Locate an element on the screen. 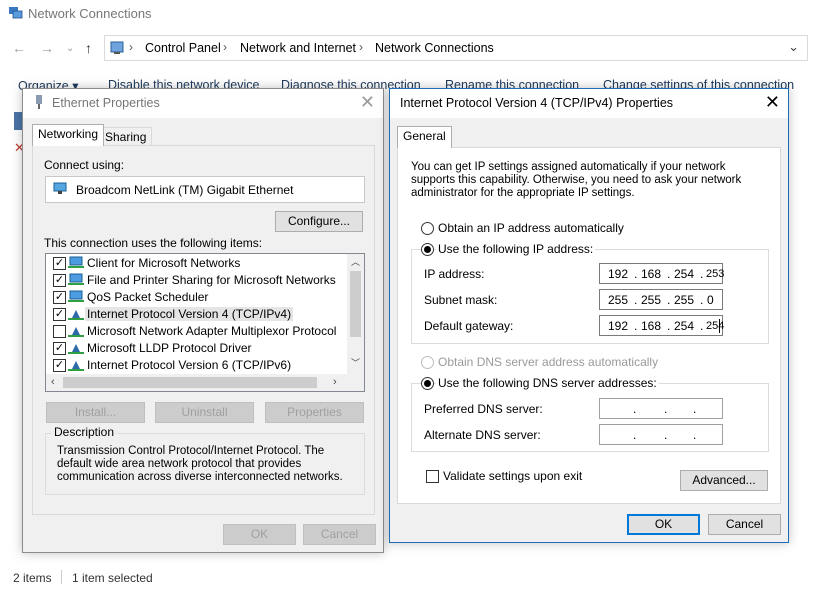 Image resolution: width=819 pixels, height=589 pixels. scroll-left-icon: ‹ is located at coordinates (53, 382).